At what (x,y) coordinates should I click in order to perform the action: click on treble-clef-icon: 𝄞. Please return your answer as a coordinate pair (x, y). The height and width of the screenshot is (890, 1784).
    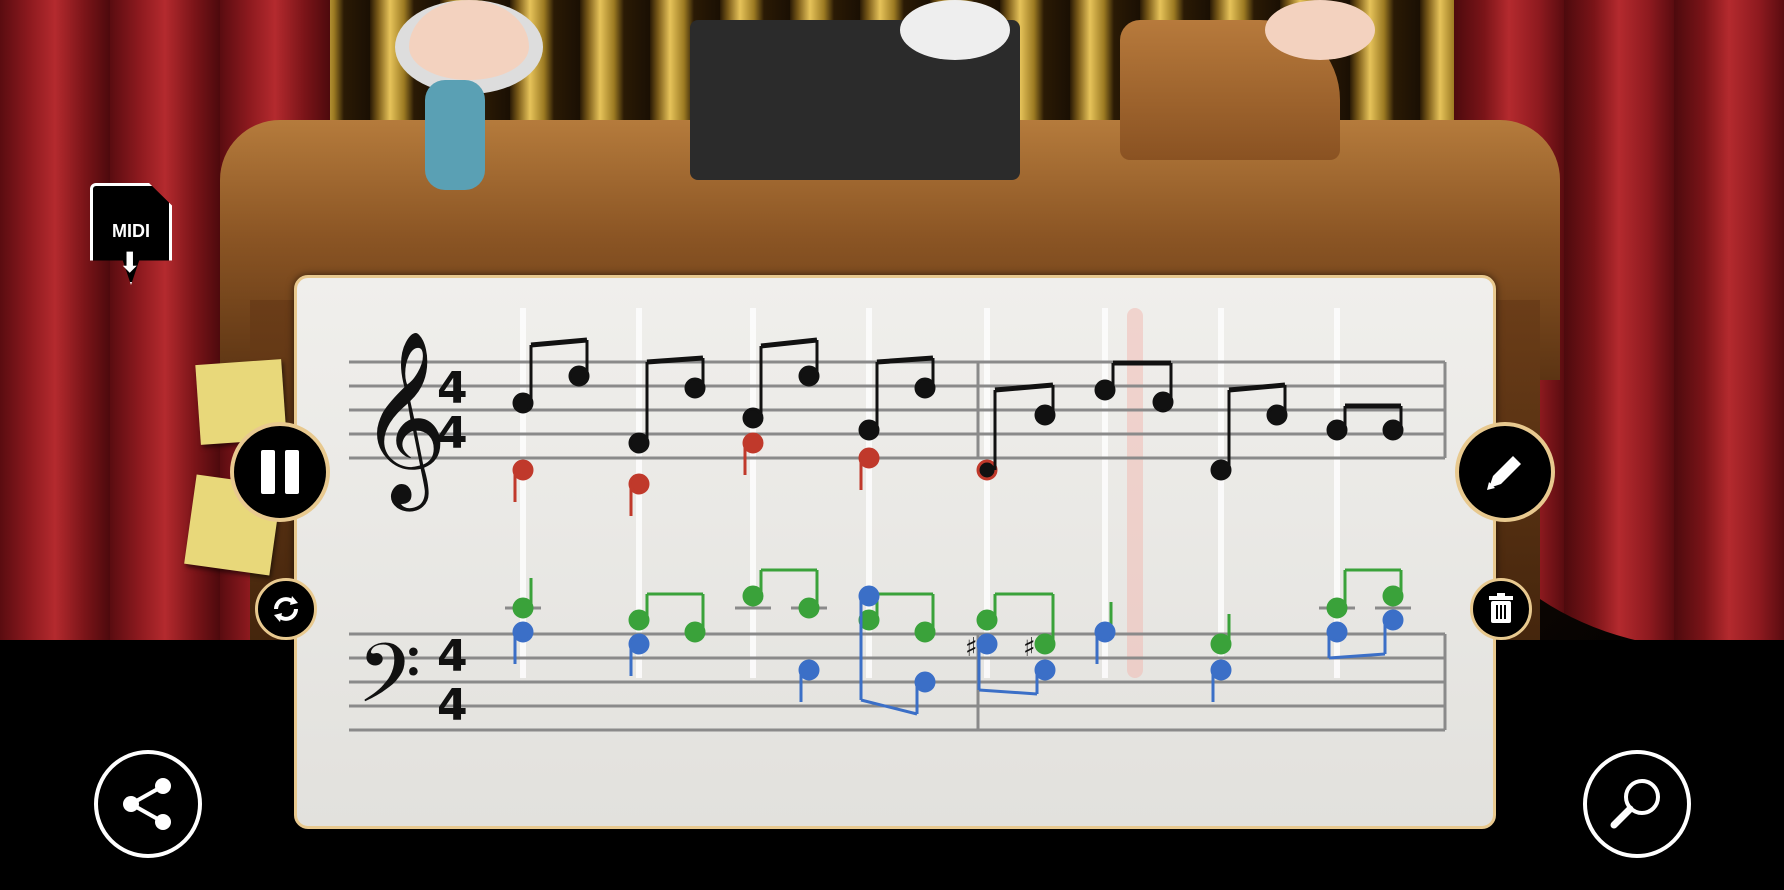
    Looking at the image, I should click on (403, 421).